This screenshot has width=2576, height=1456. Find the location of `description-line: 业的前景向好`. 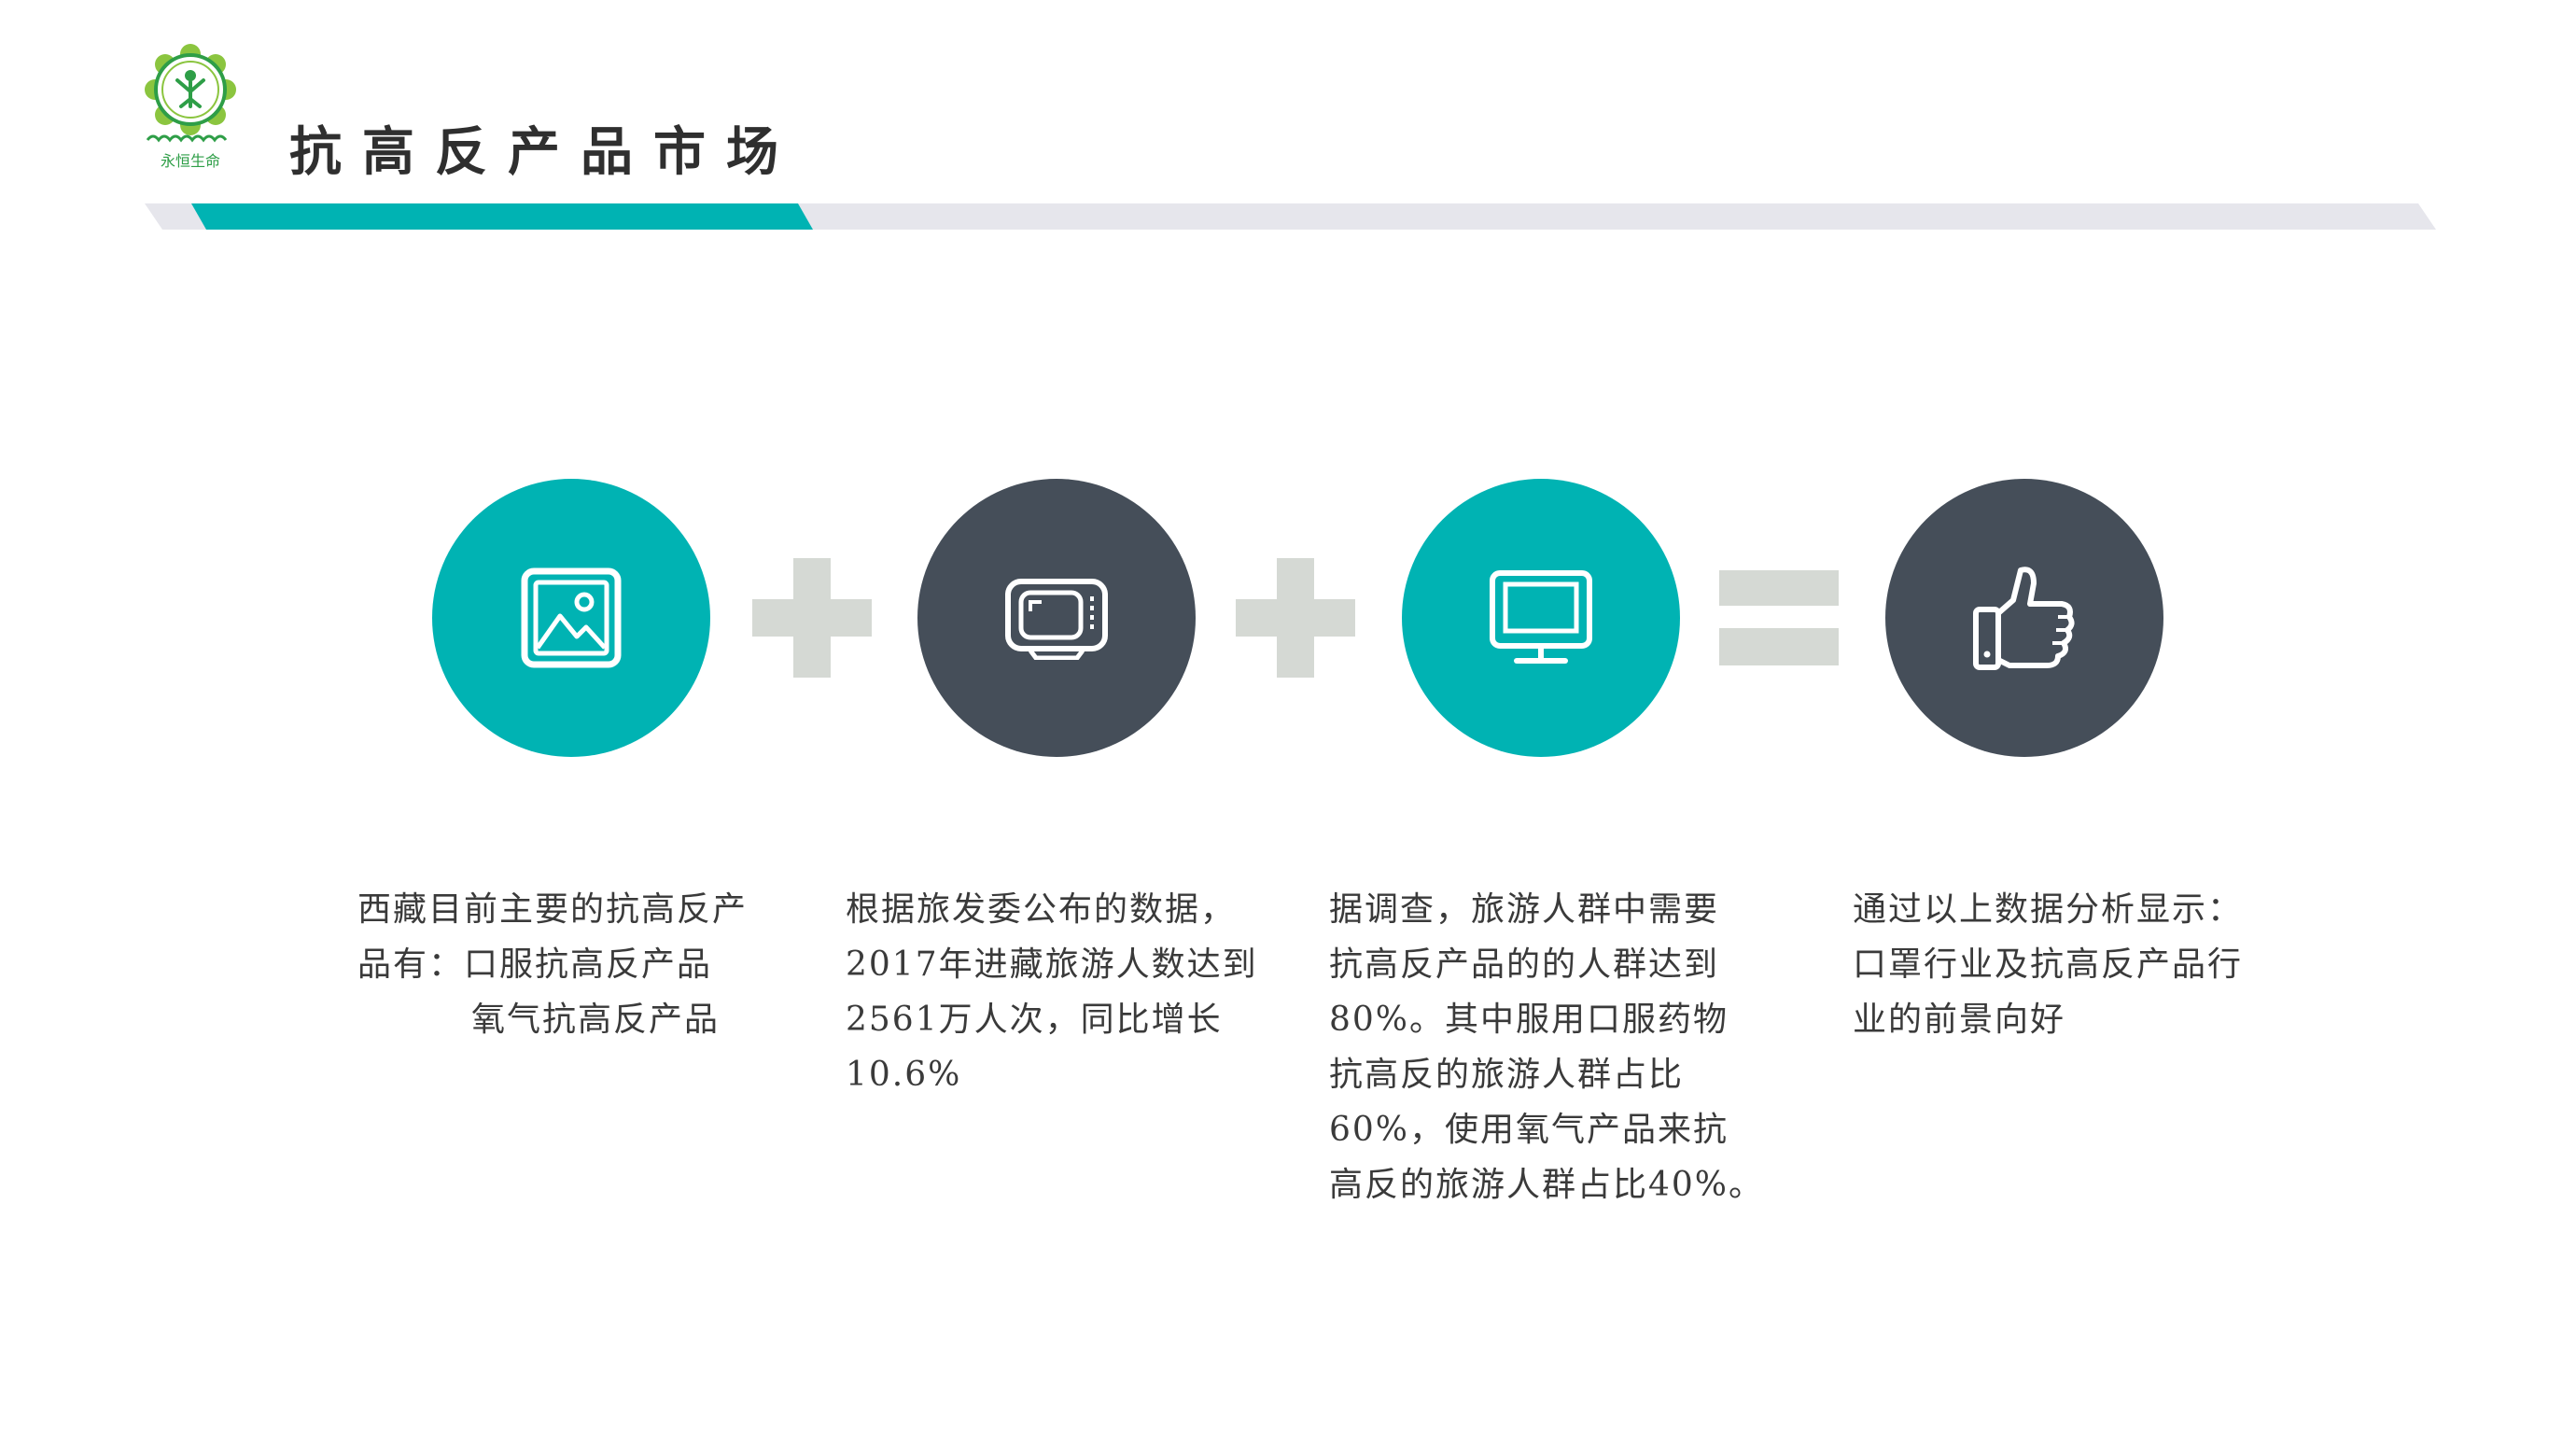

description-line: 业的前景向好 is located at coordinates (1959, 1020).